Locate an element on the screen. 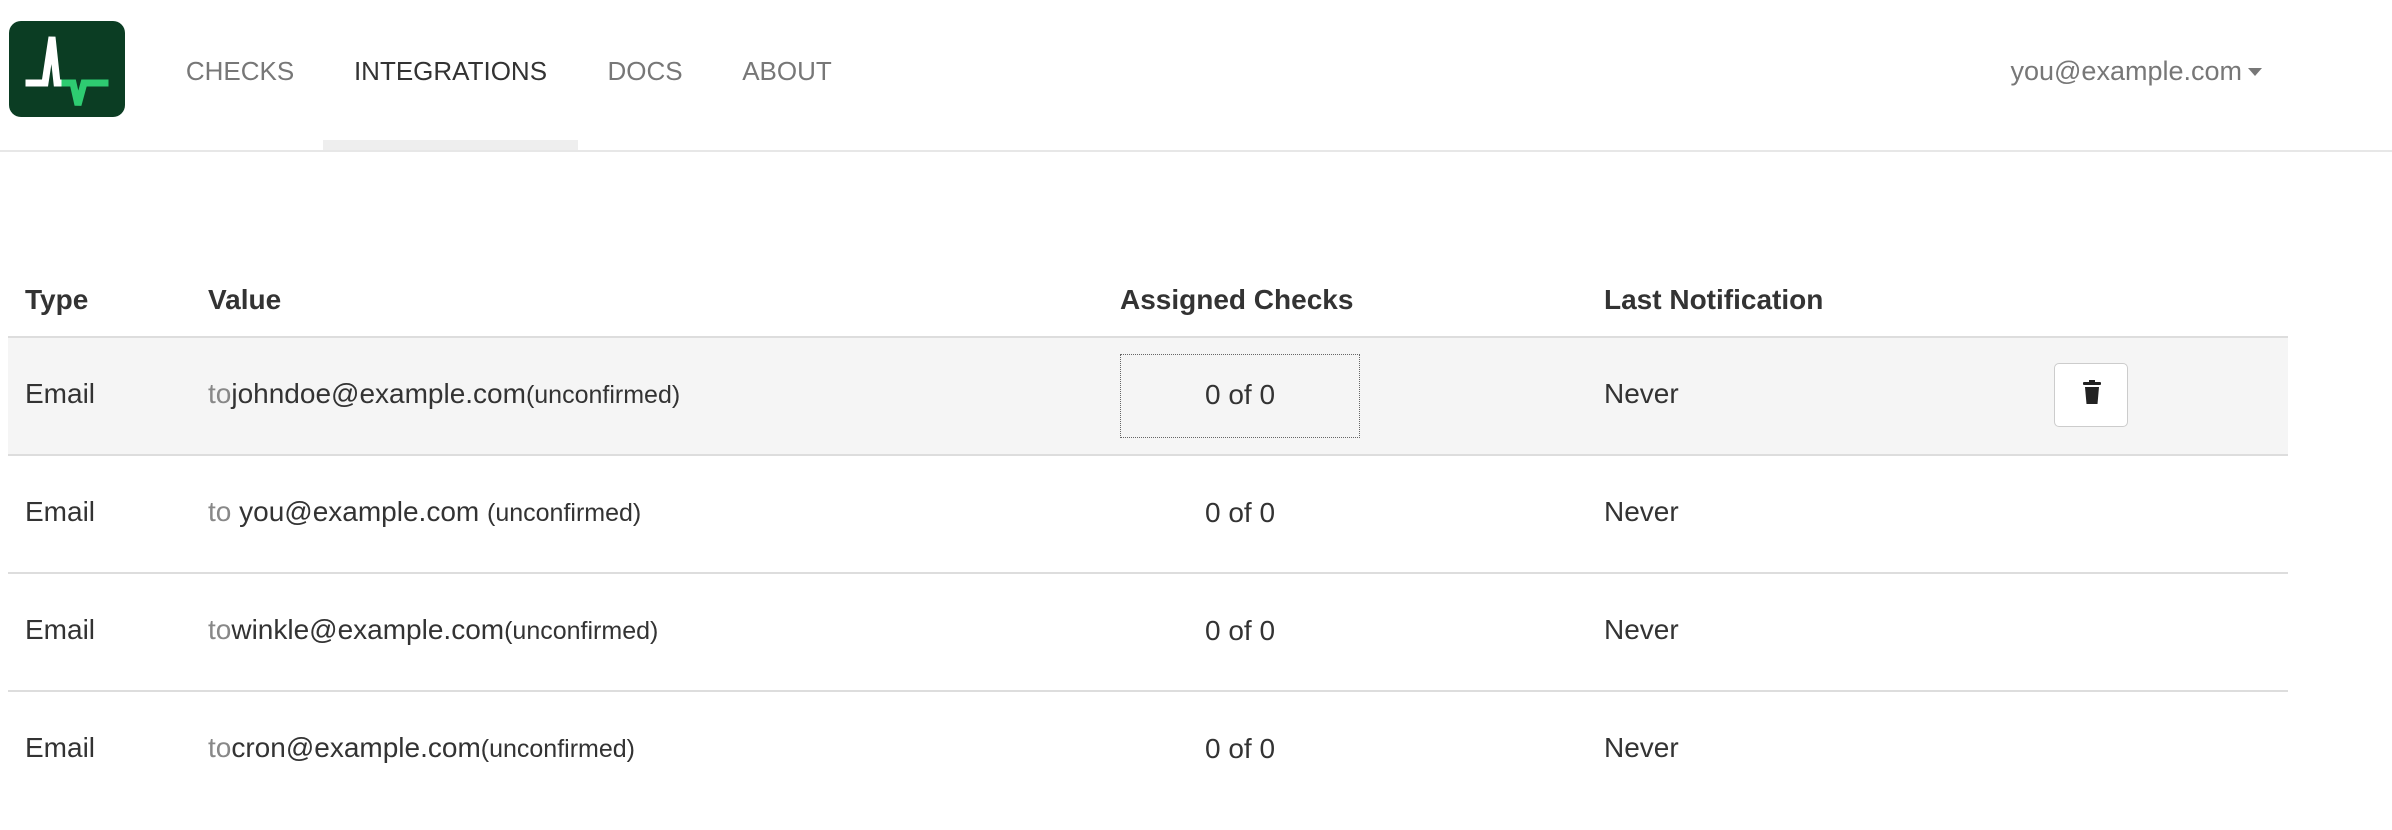 The image size is (2392, 830). tab-checks: CHECKS is located at coordinates (240, 75).